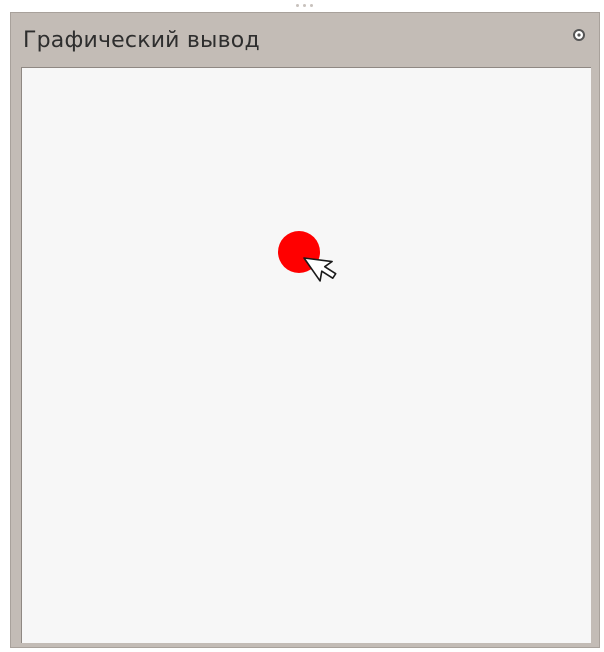  Describe the element at coordinates (307, 256) in the screenshot. I see `canvas-drawing` at that location.